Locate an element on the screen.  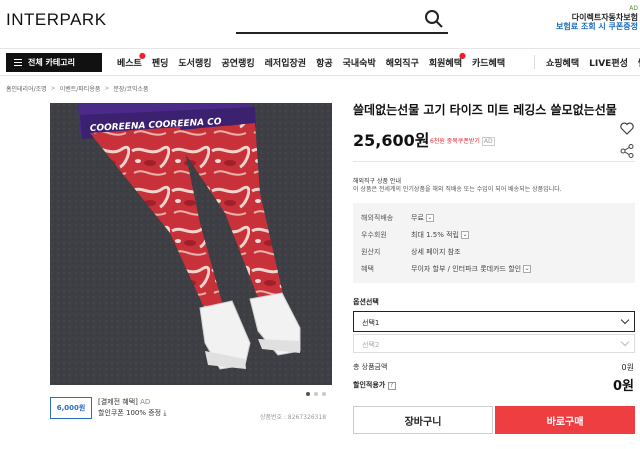
breadcrumb-item: 이벤트/파티용품 is located at coordinates (80, 88).